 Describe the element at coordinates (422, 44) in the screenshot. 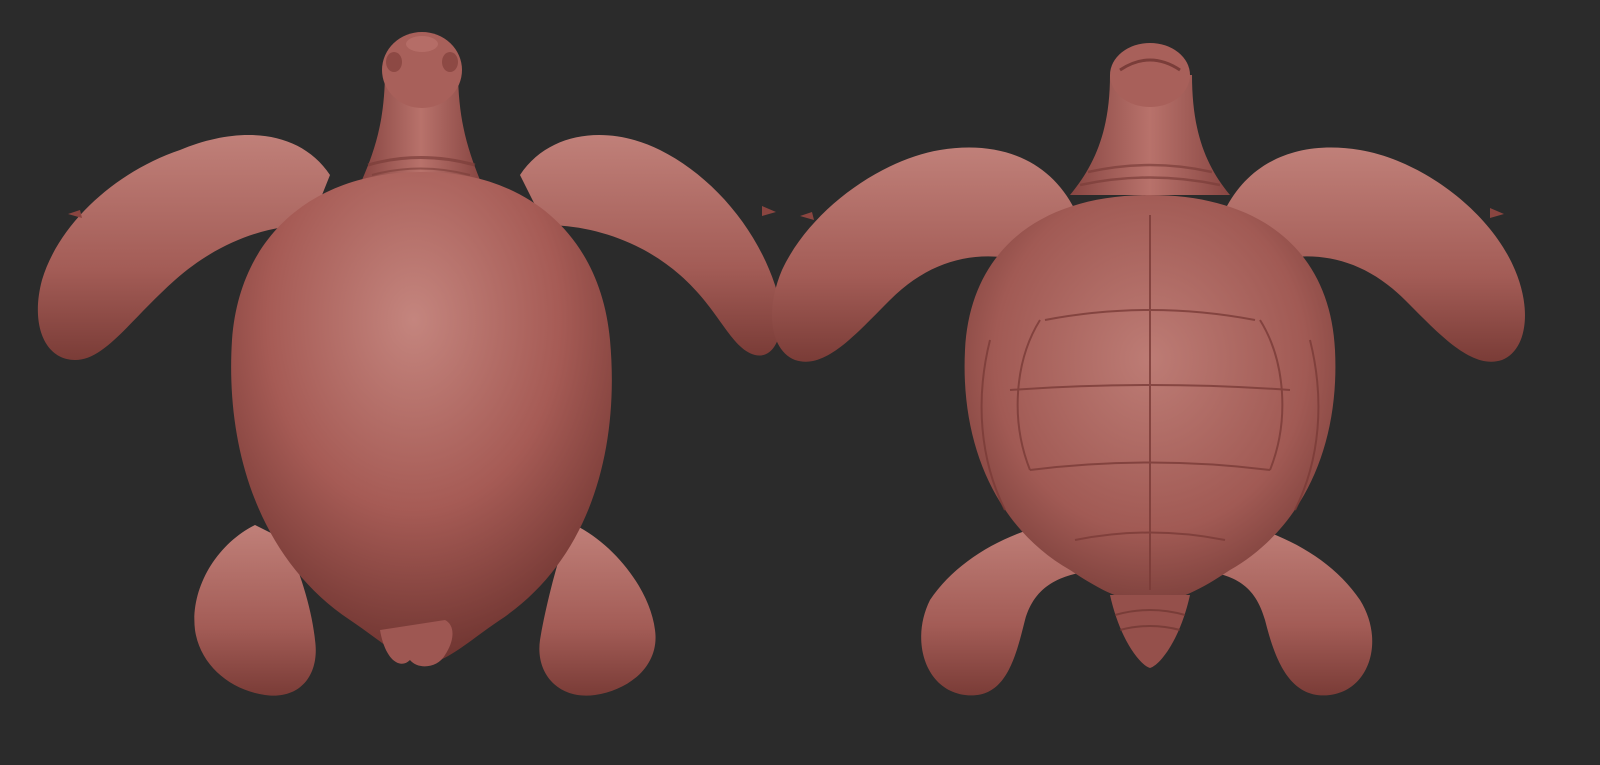

I see `snout` at that location.